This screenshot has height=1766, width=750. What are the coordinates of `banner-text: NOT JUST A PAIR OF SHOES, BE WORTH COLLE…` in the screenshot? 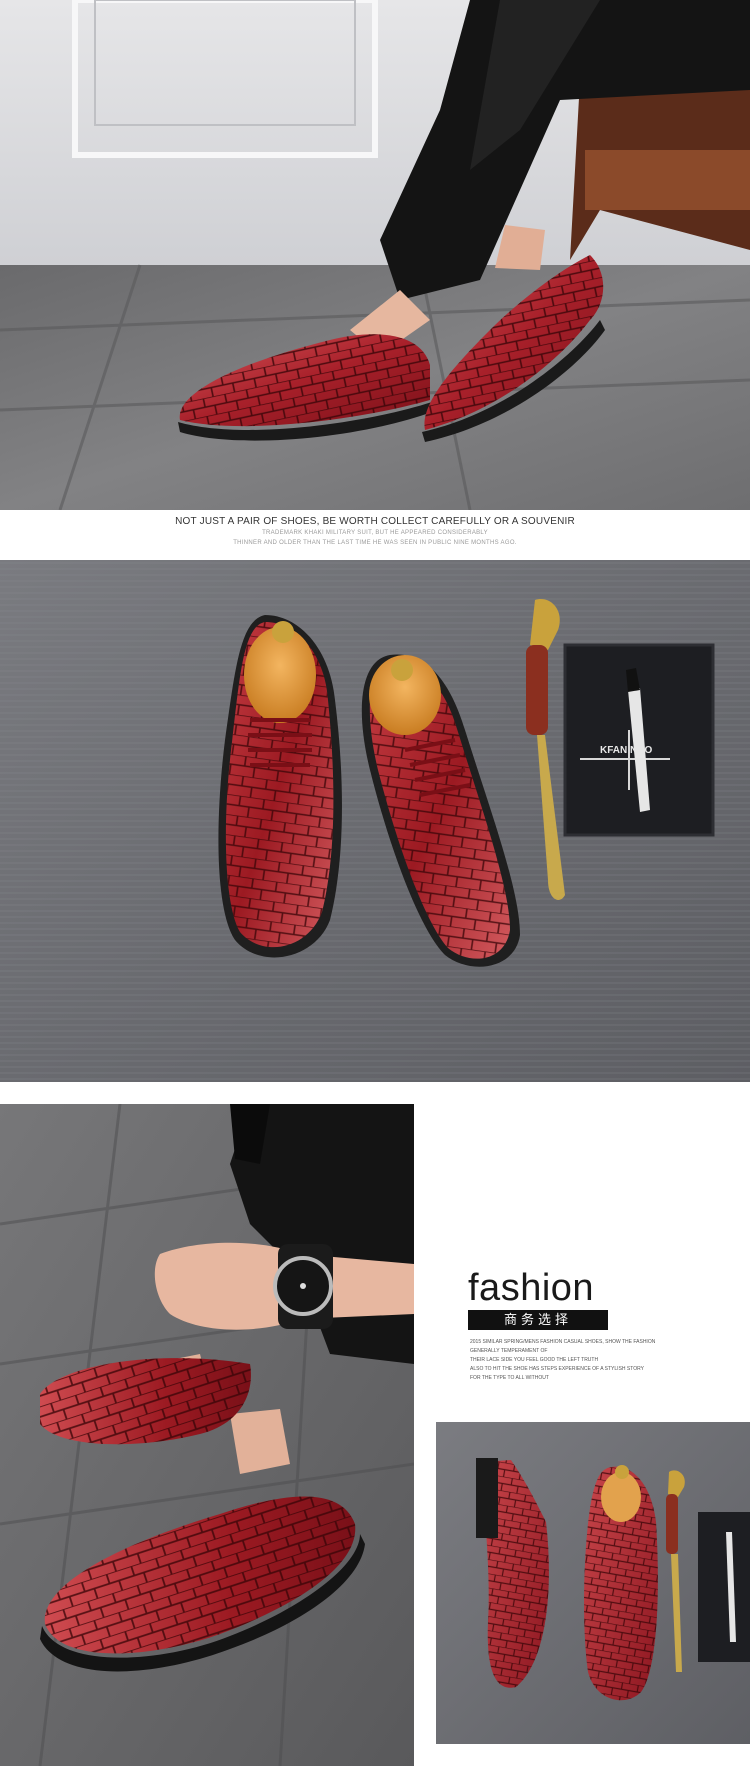 It's located at (375, 534).